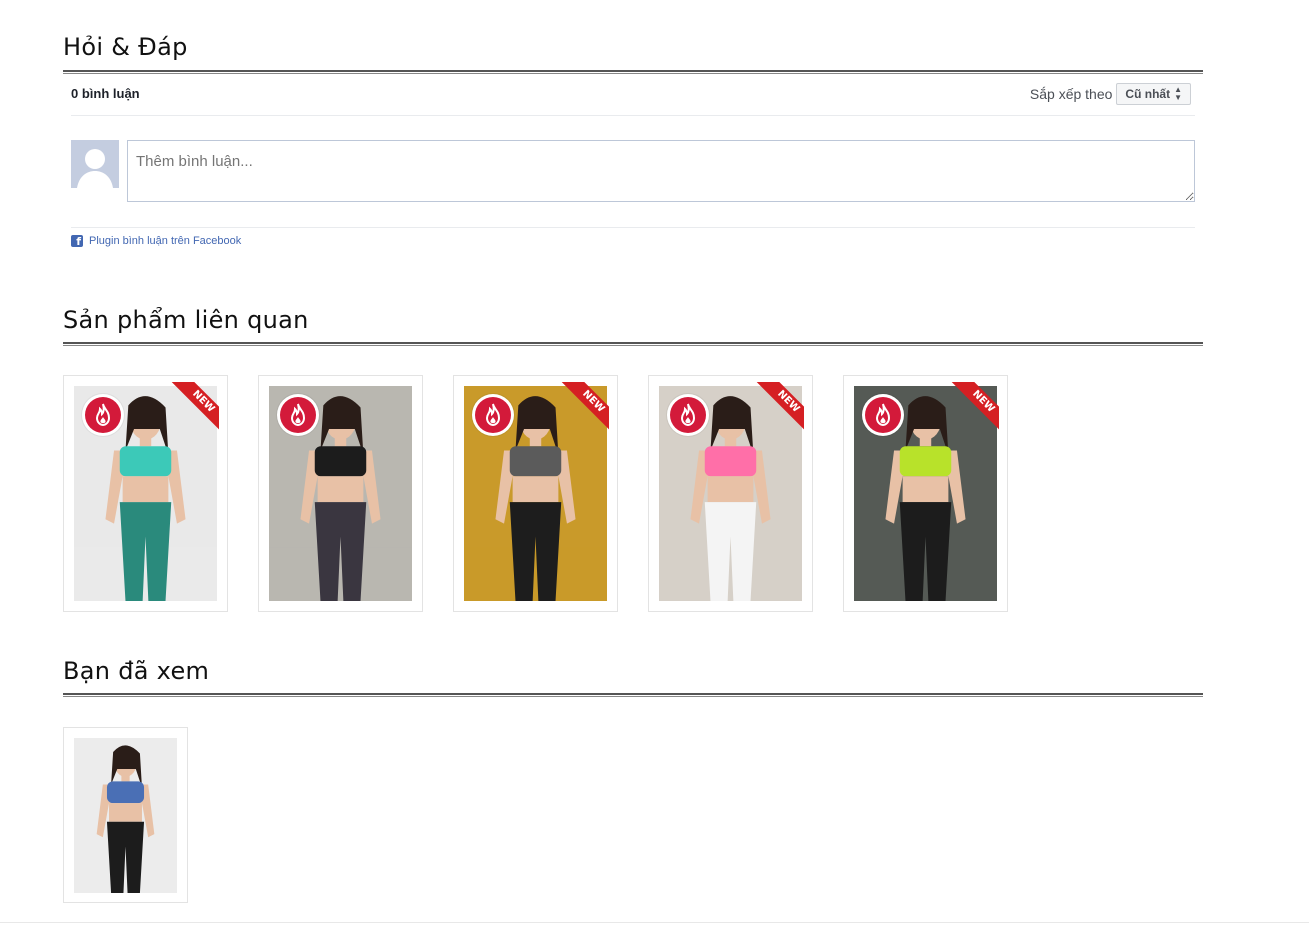  What do you see at coordinates (186, 320) in the screenshot?
I see `related-section-title: Sản phẩm liên quan` at bounding box center [186, 320].